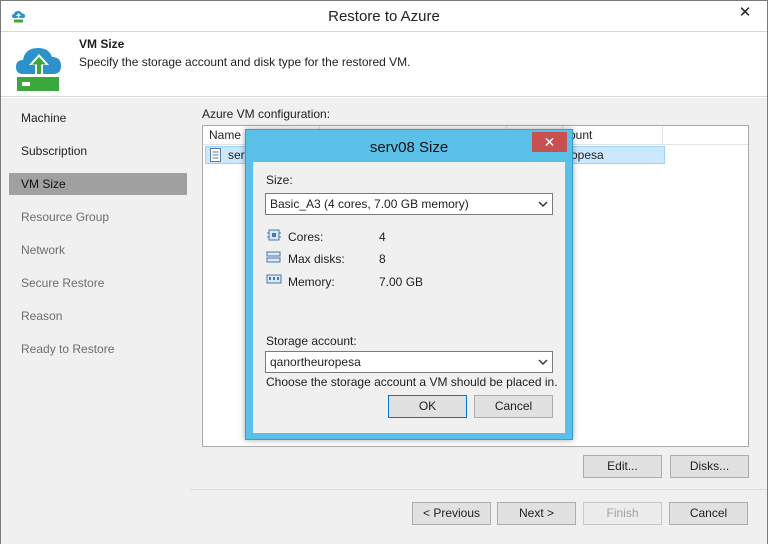  What do you see at coordinates (382, 259) in the screenshot?
I see `max-disks-value: 8` at bounding box center [382, 259].